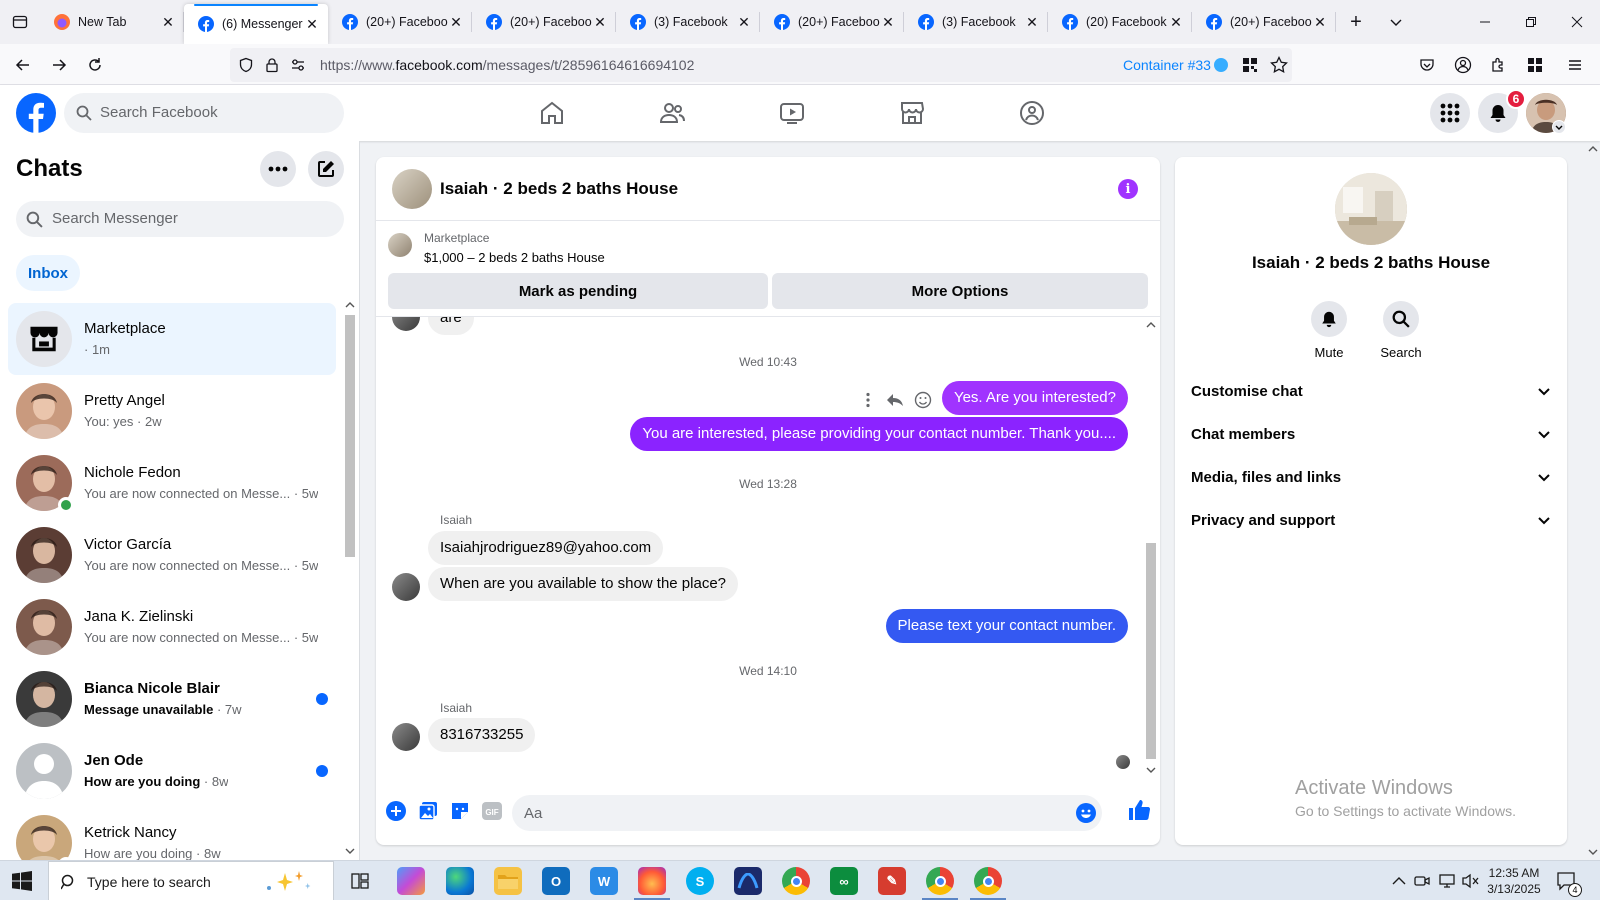 The width and height of the screenshot is (1600, 900). What do you see at coordinates (652, 881) in the screenshot?
I see `firefox-taskbar-icon` at bounding box center [652, 881].